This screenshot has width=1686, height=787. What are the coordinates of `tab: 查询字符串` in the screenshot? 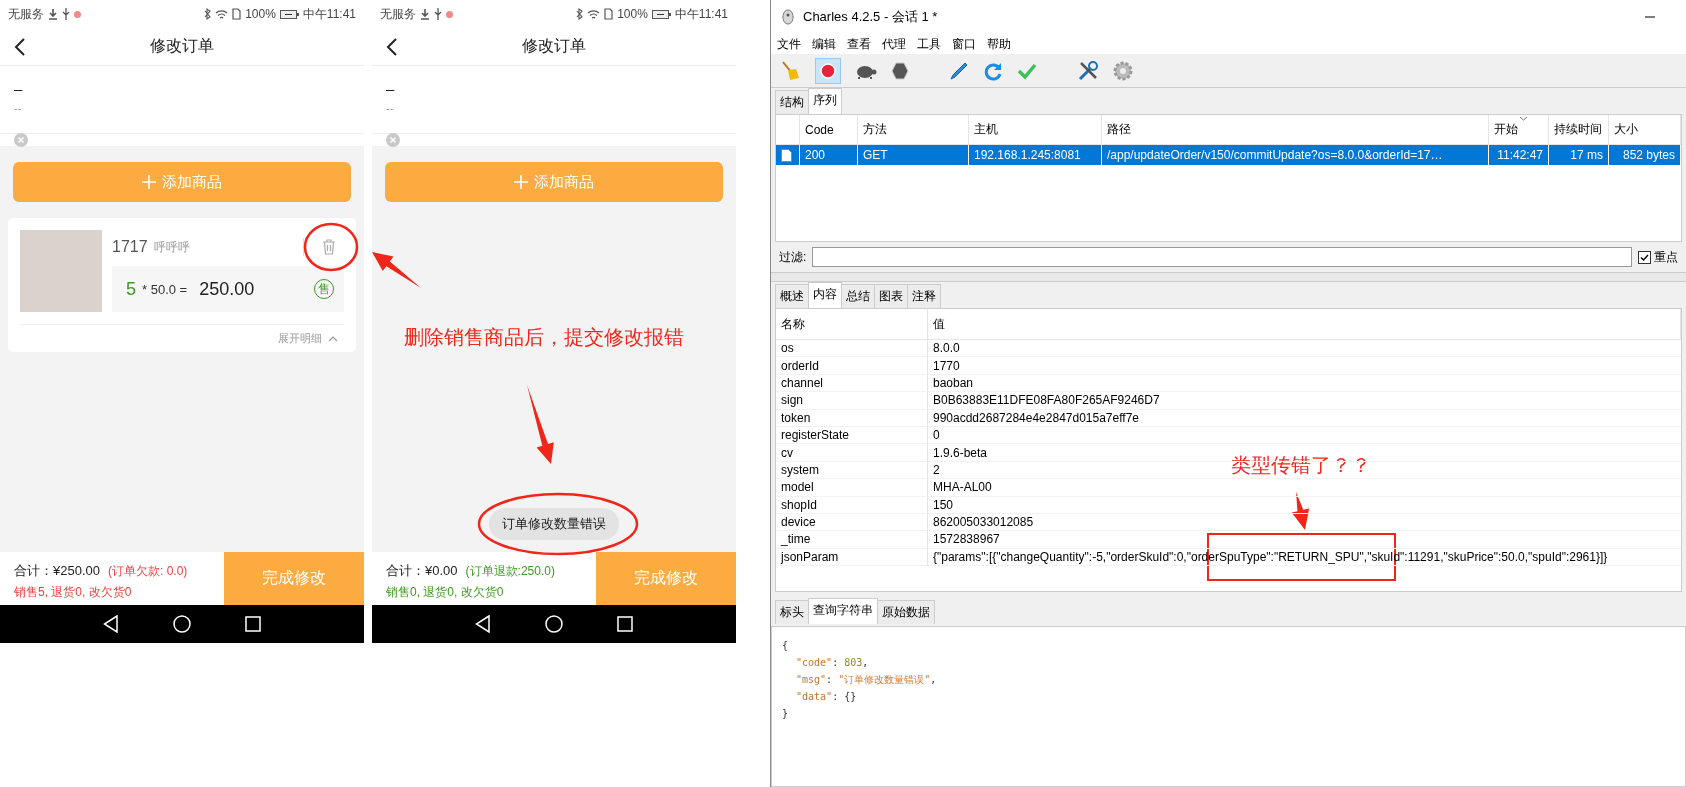 It's located at (843, 611).